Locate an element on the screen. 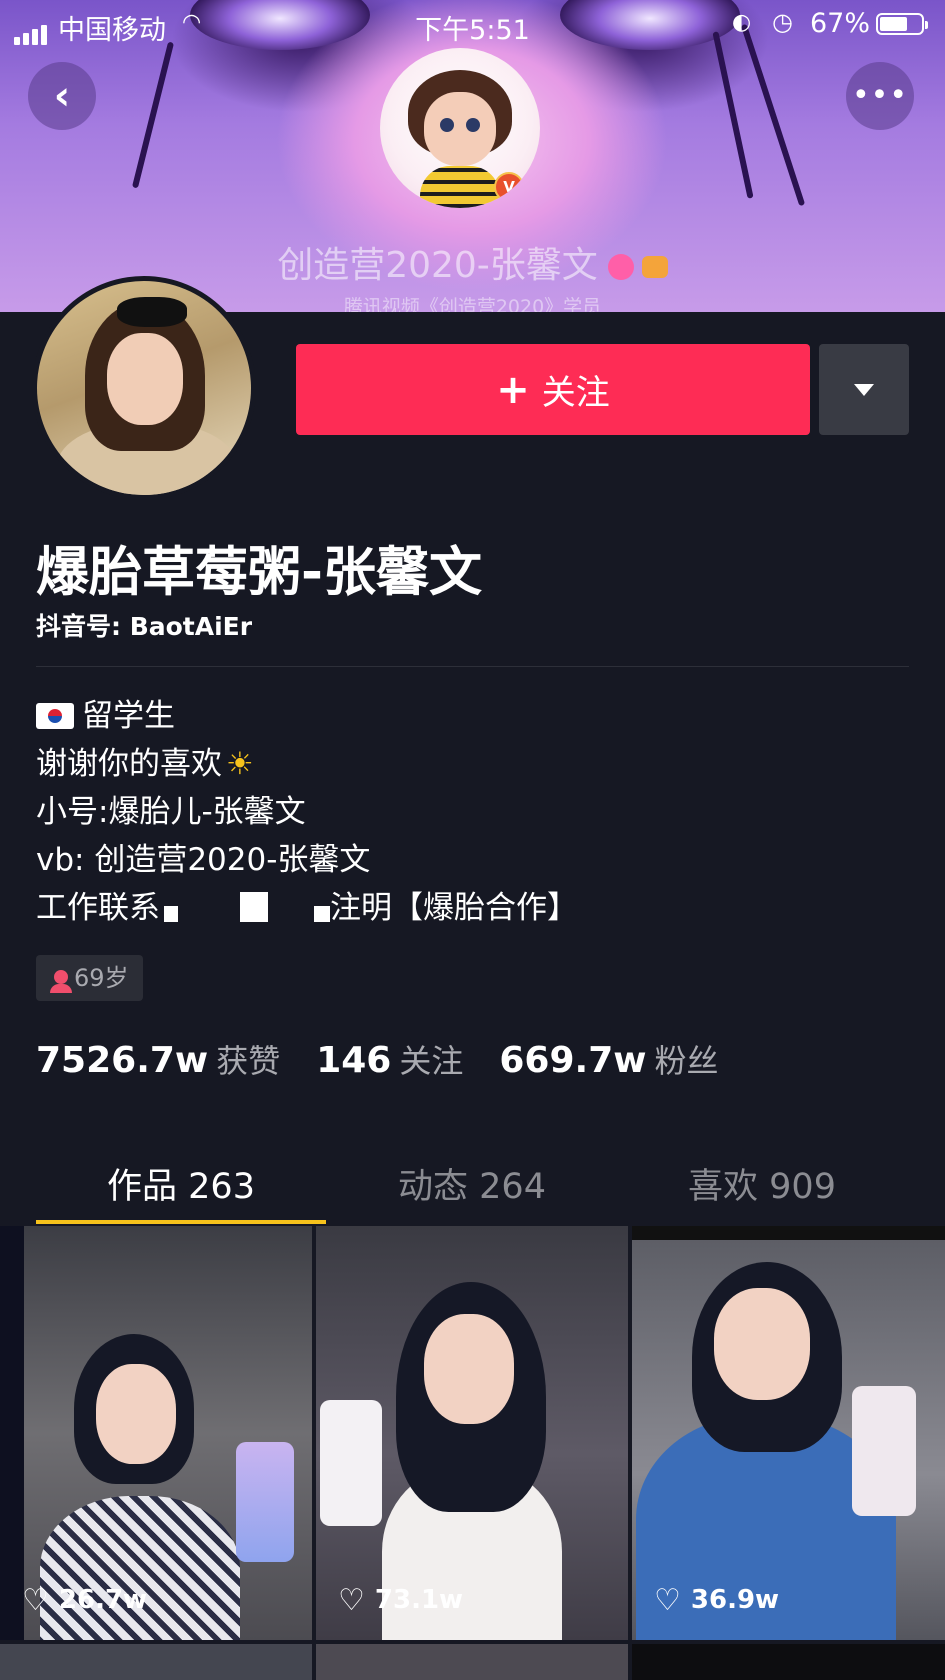  bio-line: 留学生 is located at coordinates (307, 716).